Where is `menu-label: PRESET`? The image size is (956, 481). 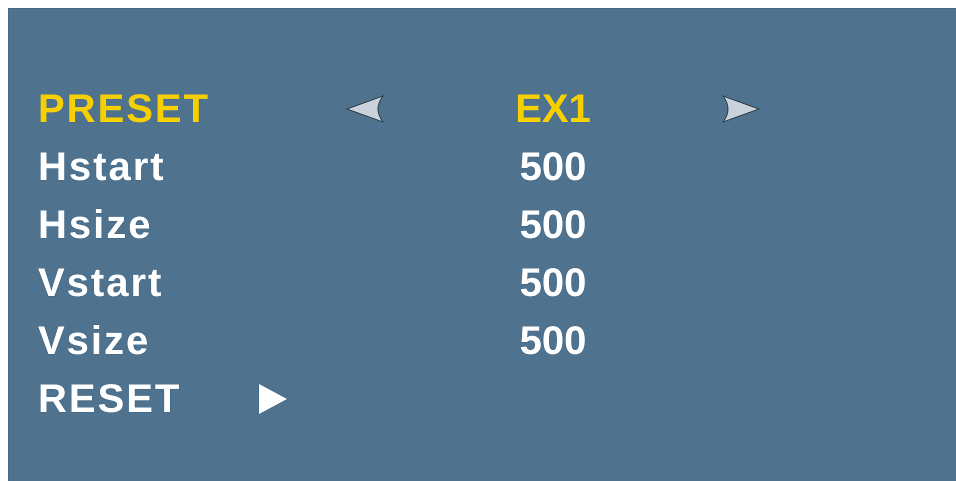 menu-label: PRESET is located at coordinates (124, 109).